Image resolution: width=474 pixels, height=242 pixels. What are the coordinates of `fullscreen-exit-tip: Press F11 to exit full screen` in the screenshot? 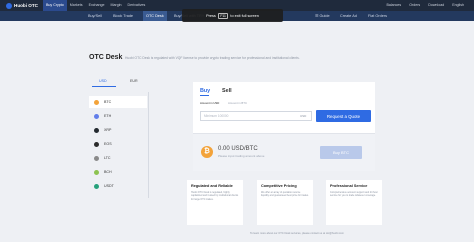 It's located at (232, 15).